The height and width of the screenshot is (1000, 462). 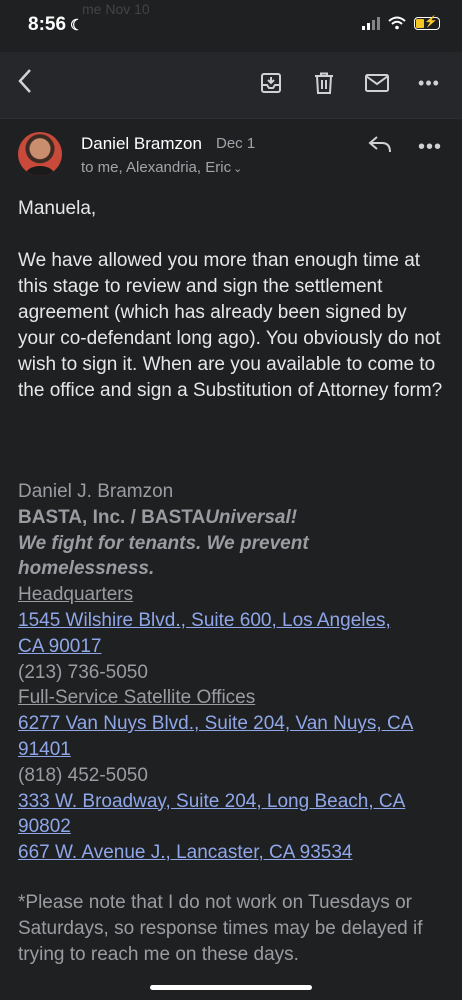 What do you see at coordinates (397, 23) in the screenshot?
I see `wifi-icon` at bounding box center [397, 23].